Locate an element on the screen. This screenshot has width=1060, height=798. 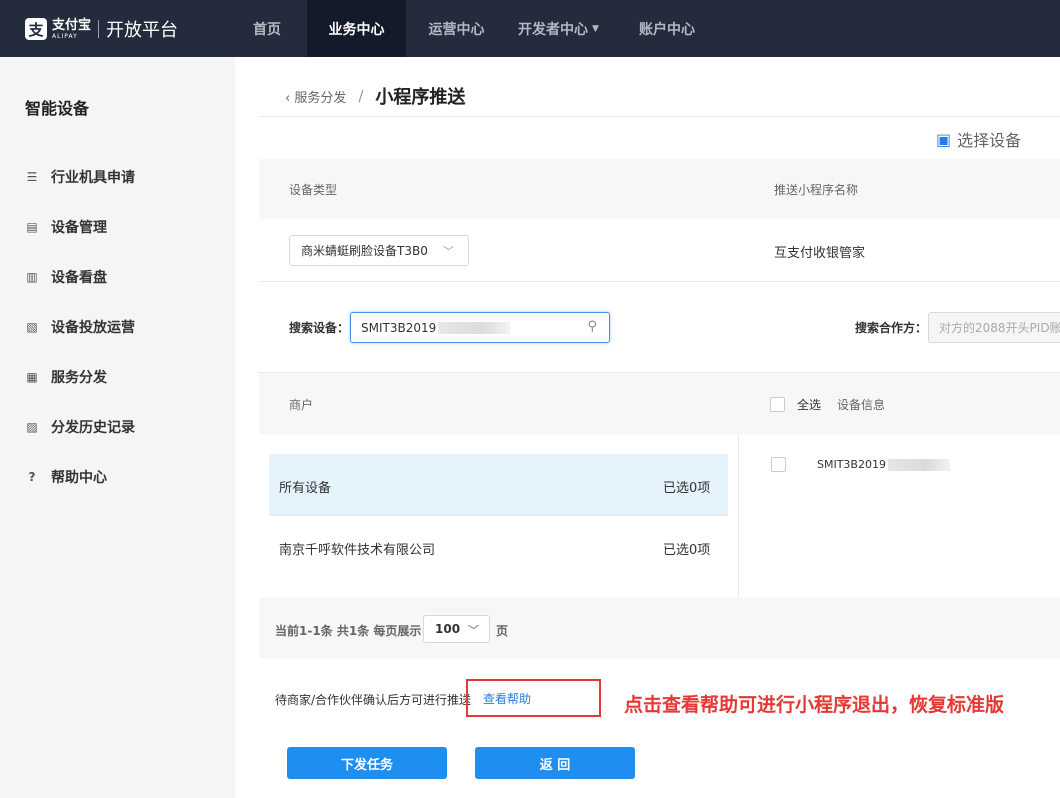
sidebar-item-label: 设备投放运营 is located at coordinates (93, 328).